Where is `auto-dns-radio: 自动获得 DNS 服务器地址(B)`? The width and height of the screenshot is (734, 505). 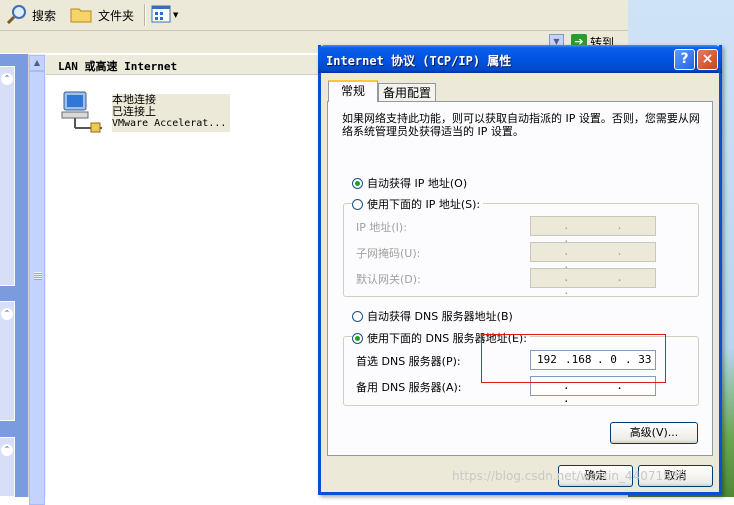
auto-dns-radio: 自动获得 DNS 服务器地址(B) is located at coordinates (432, 316).